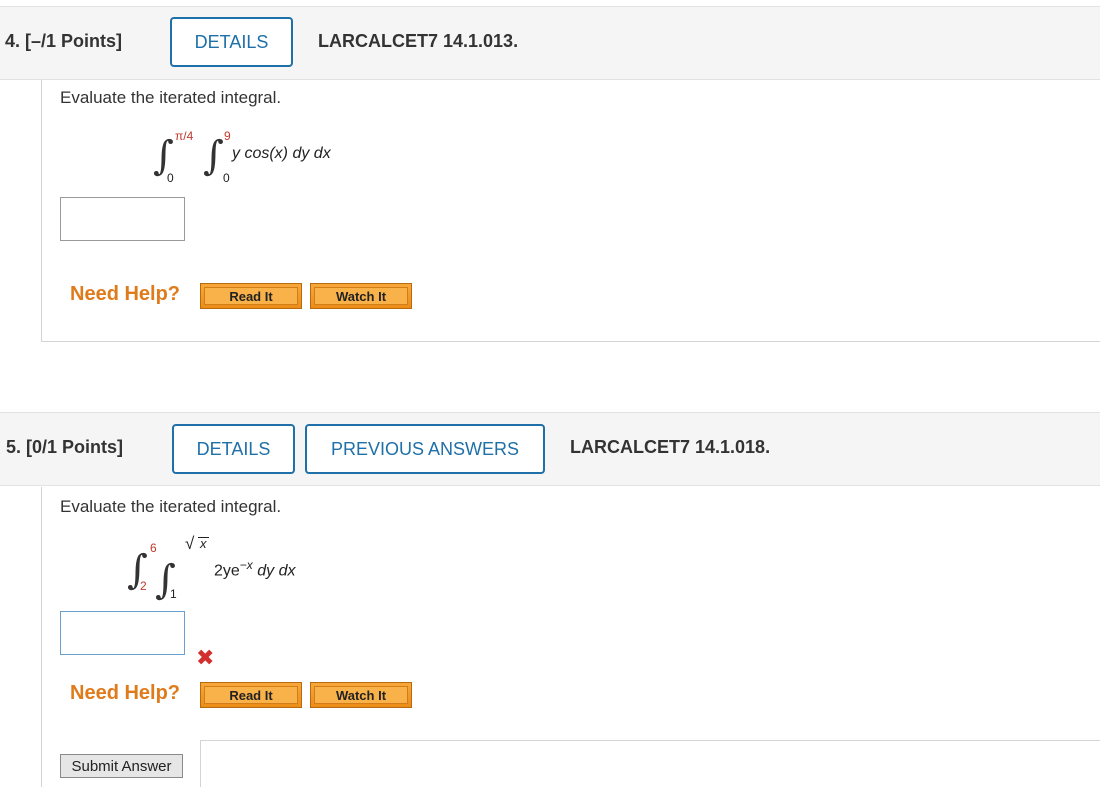  Describe the element at coordinates (246, 565) in the screenshot. I see `integrand-exponent: −x` at that location.